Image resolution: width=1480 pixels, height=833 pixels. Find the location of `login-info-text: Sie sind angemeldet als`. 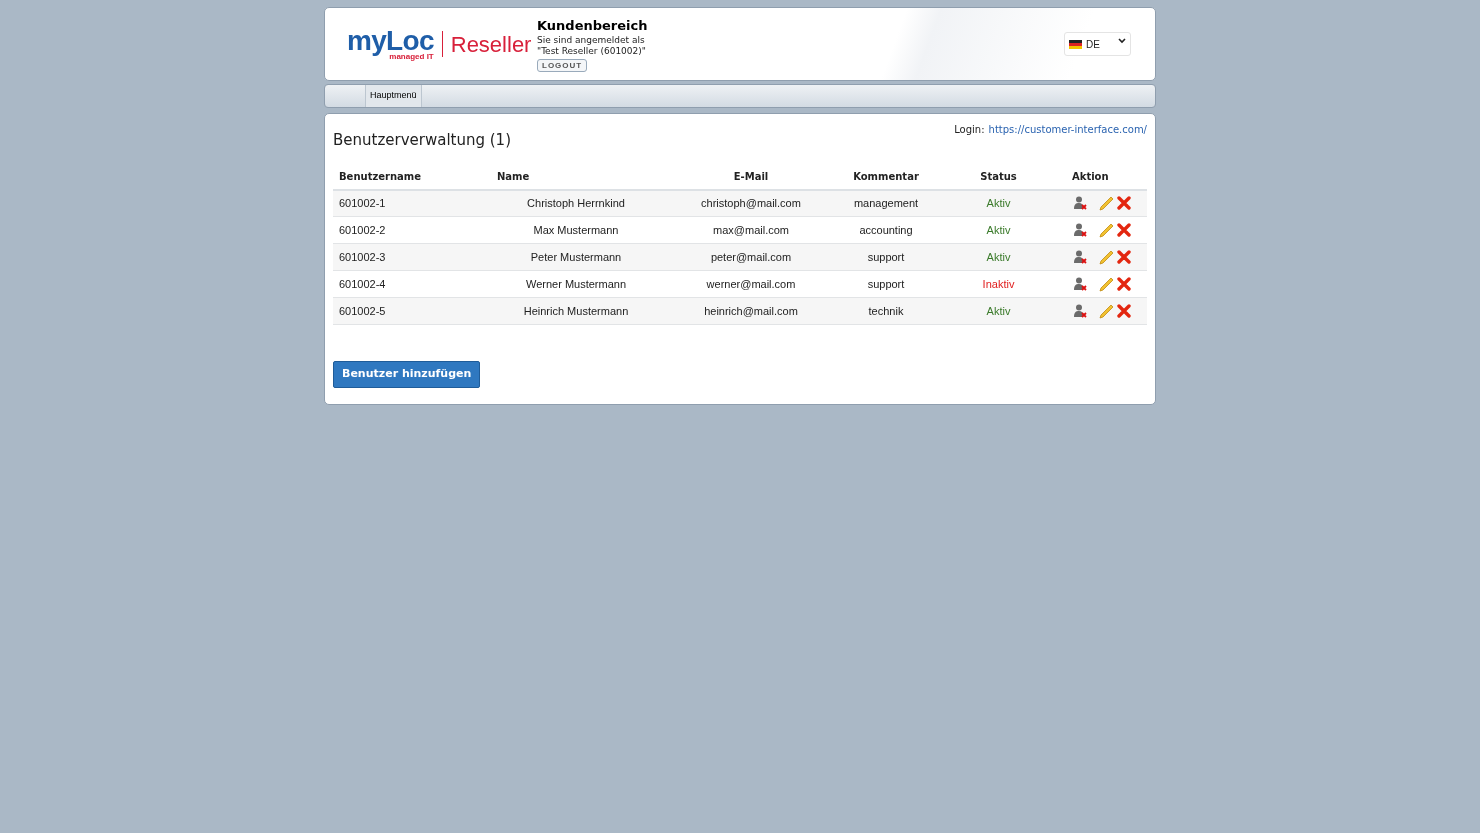

login-info-text: Sie sind angemeldet als is located at coordinates (591, 41).